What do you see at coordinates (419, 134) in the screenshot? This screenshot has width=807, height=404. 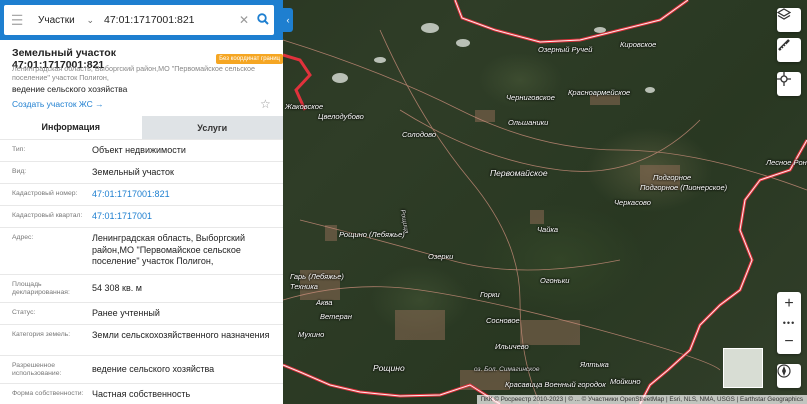 I see `map-label: Солодово` at bounding box center [419, 134].